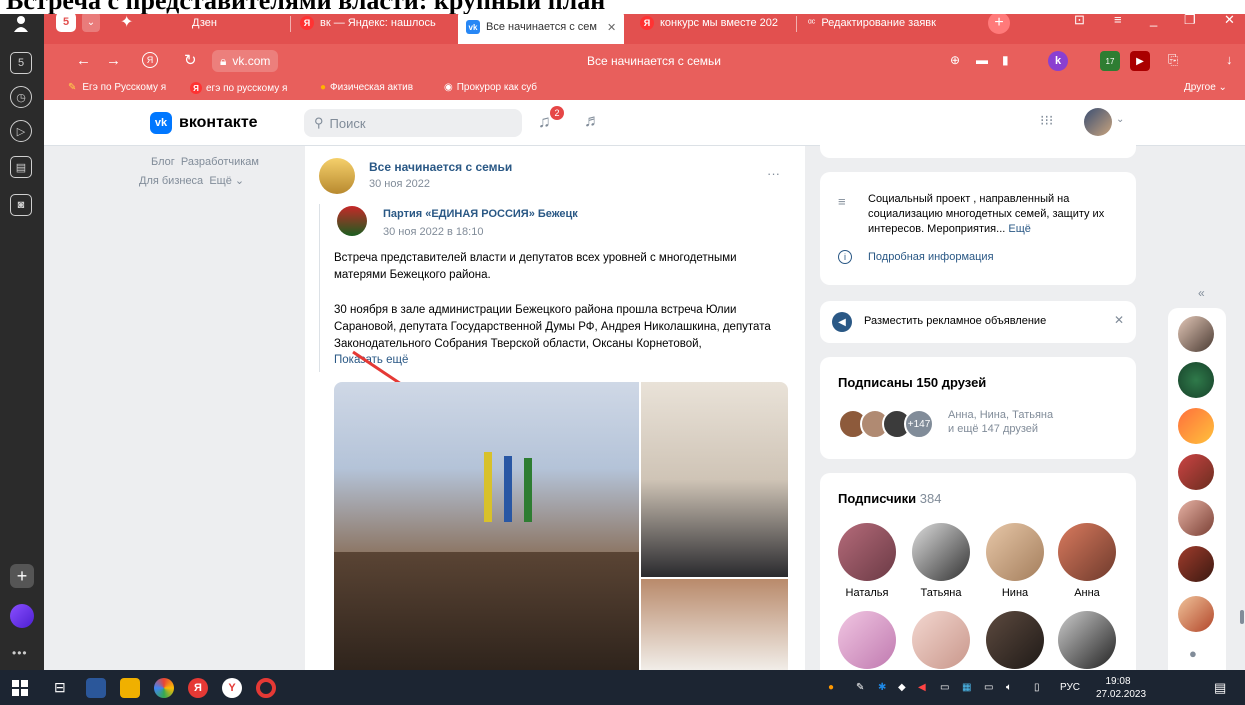 This screenshot has height=705, width=1245. I want to click on tab-count-badge: 5, so click(66, 22).